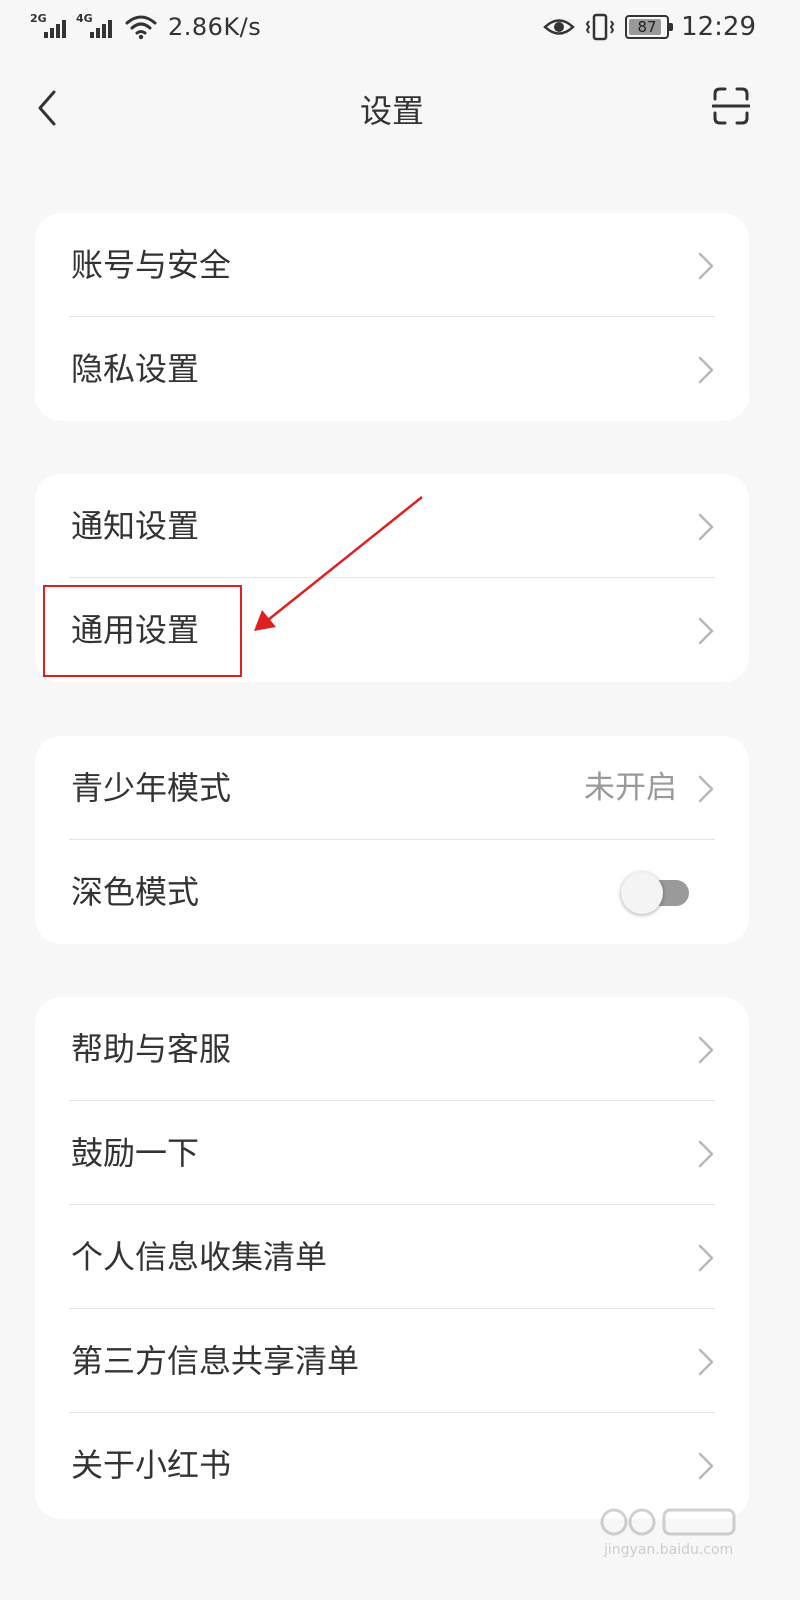  Describe the element at coordinates (669, 1530) in the screenshot. I see `baidu-watermark-logo: jingyan.baidu.com` at that location.